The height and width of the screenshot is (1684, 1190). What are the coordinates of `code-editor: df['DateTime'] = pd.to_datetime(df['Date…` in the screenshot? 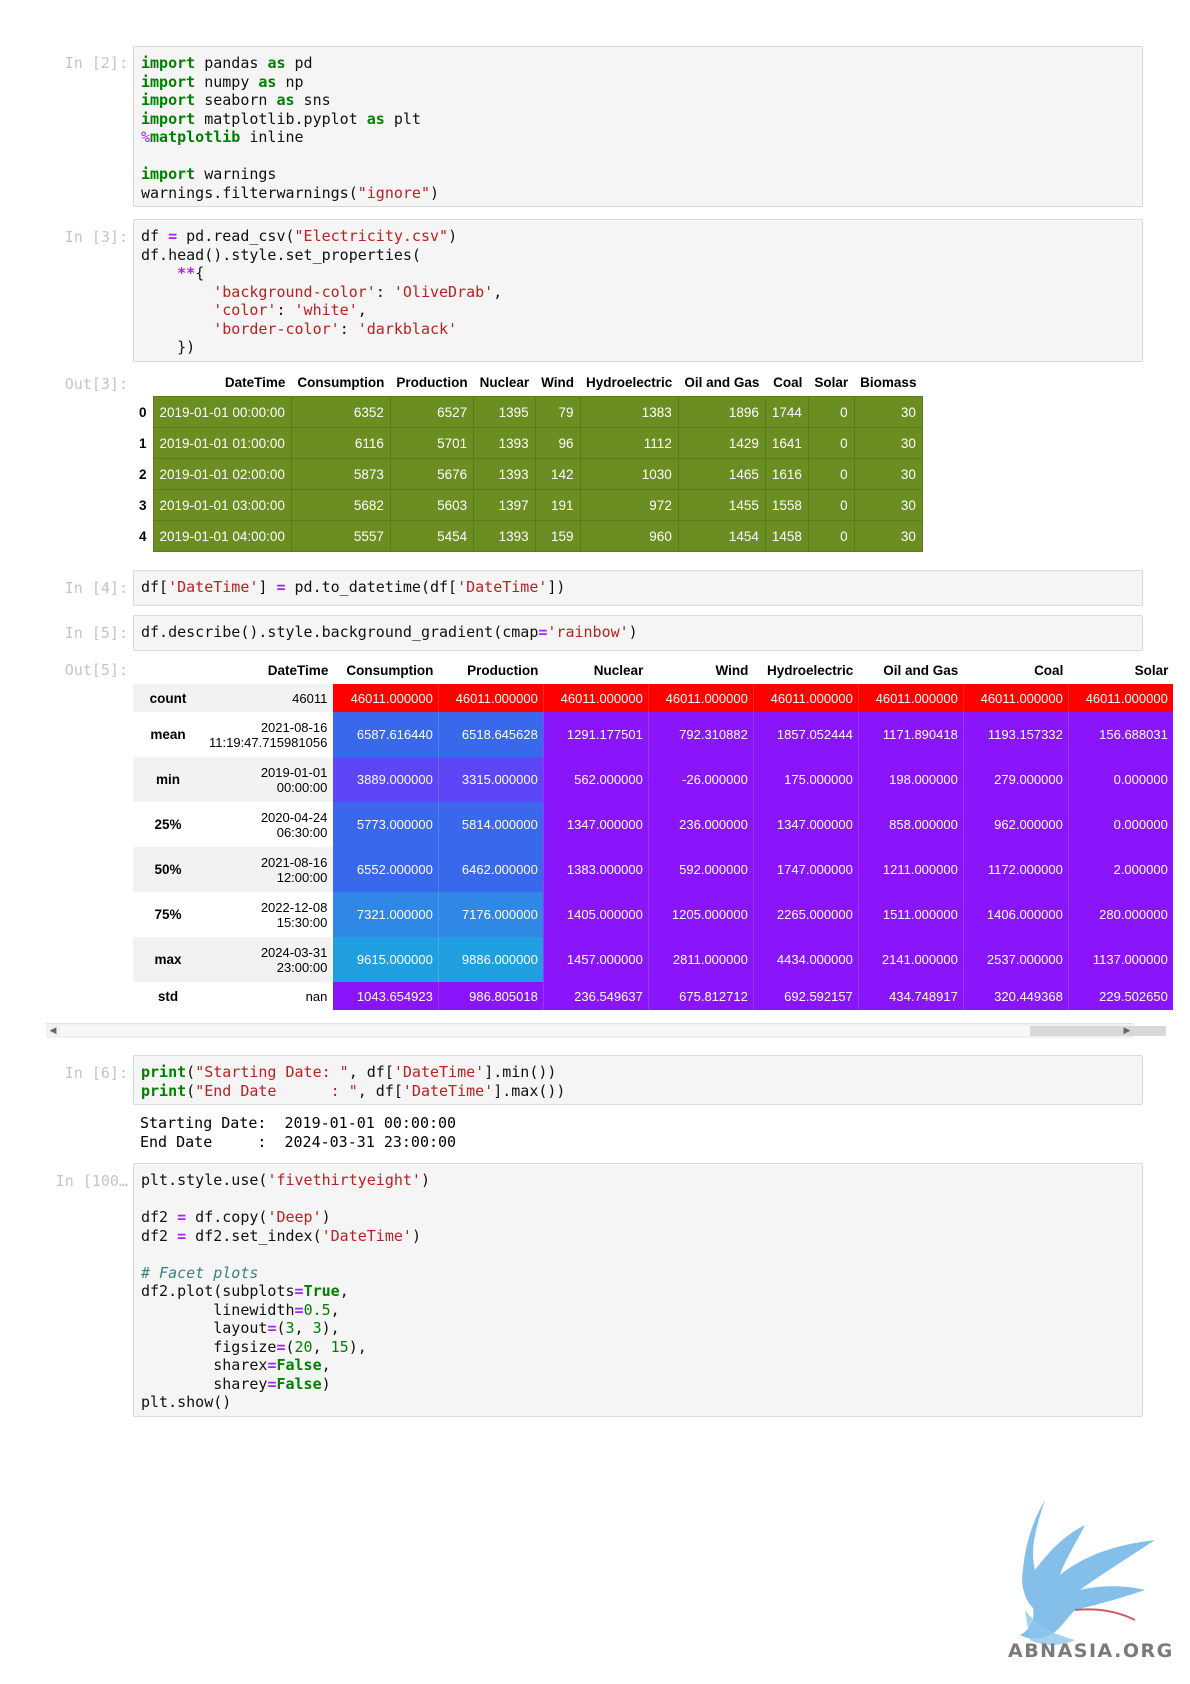 It's located at (638, 587).